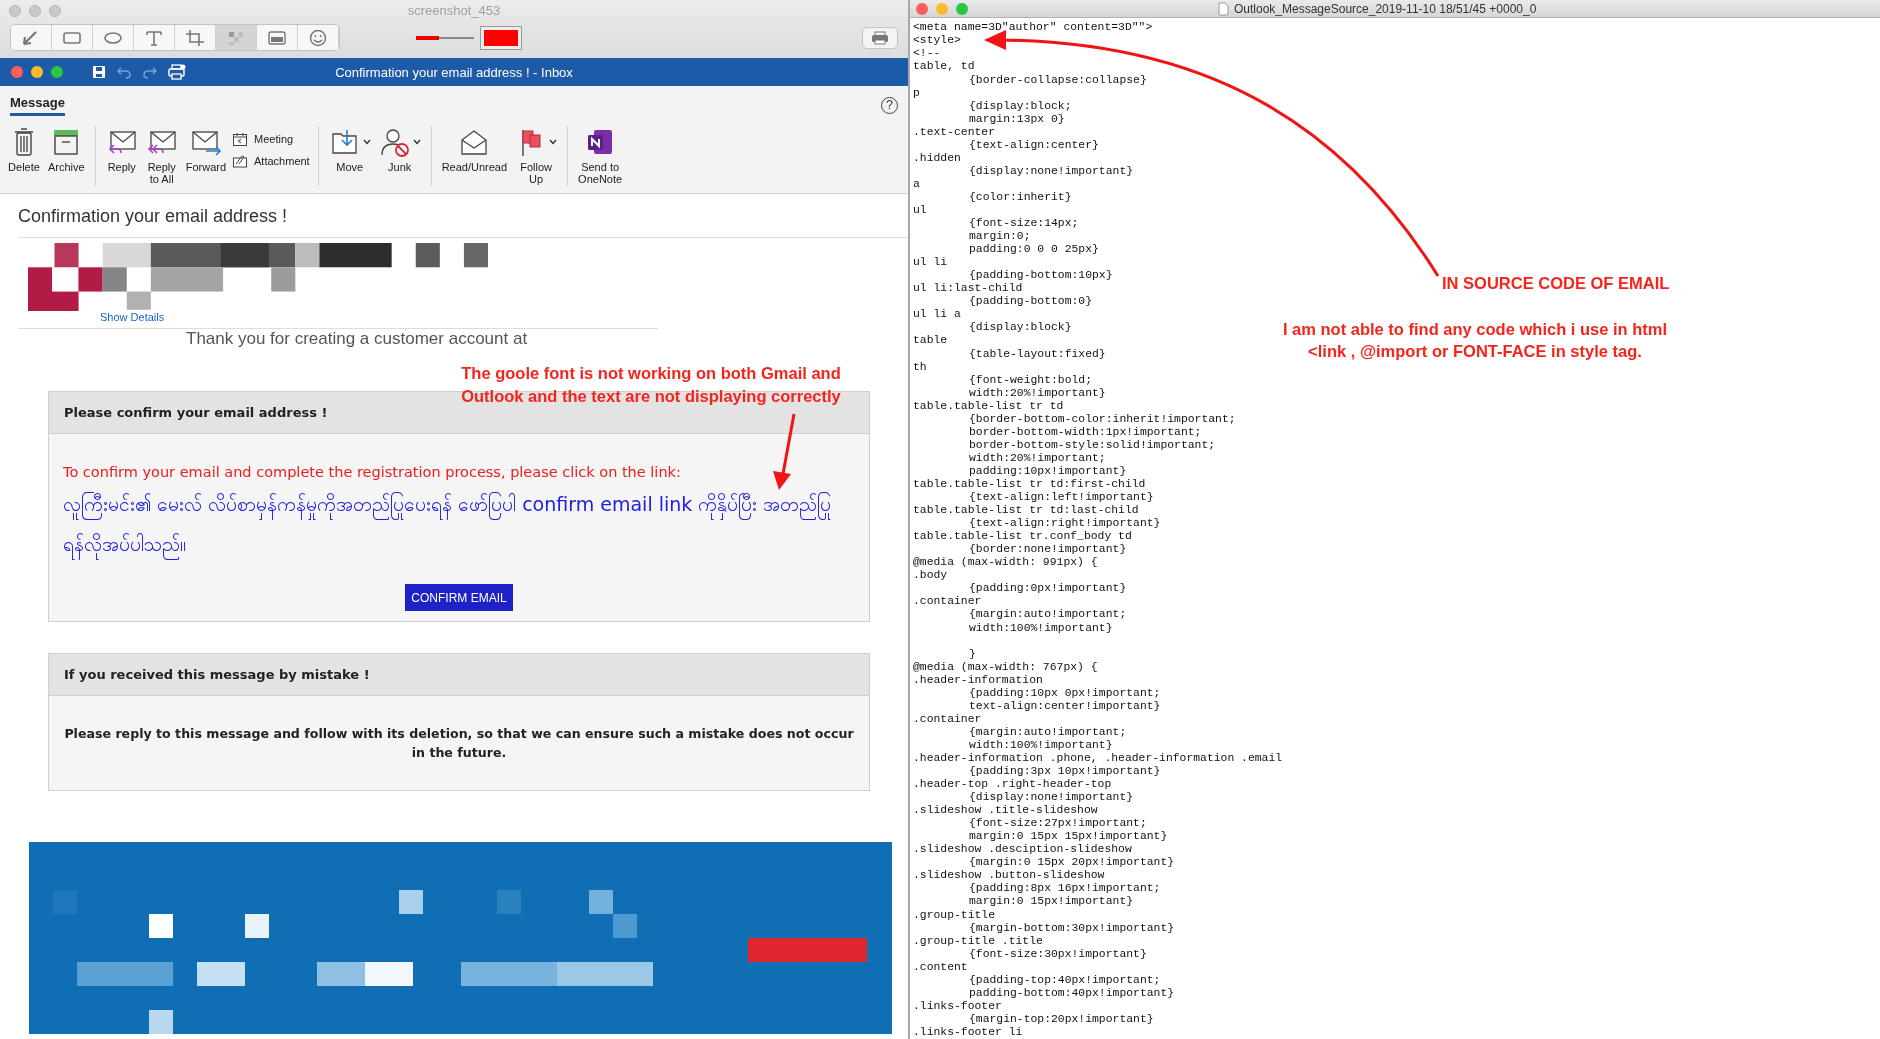 Image resolution: width=1880 pixels, height=1039 pixels. I want to click on code-line: {color:inherit}, so click(1020, 197).